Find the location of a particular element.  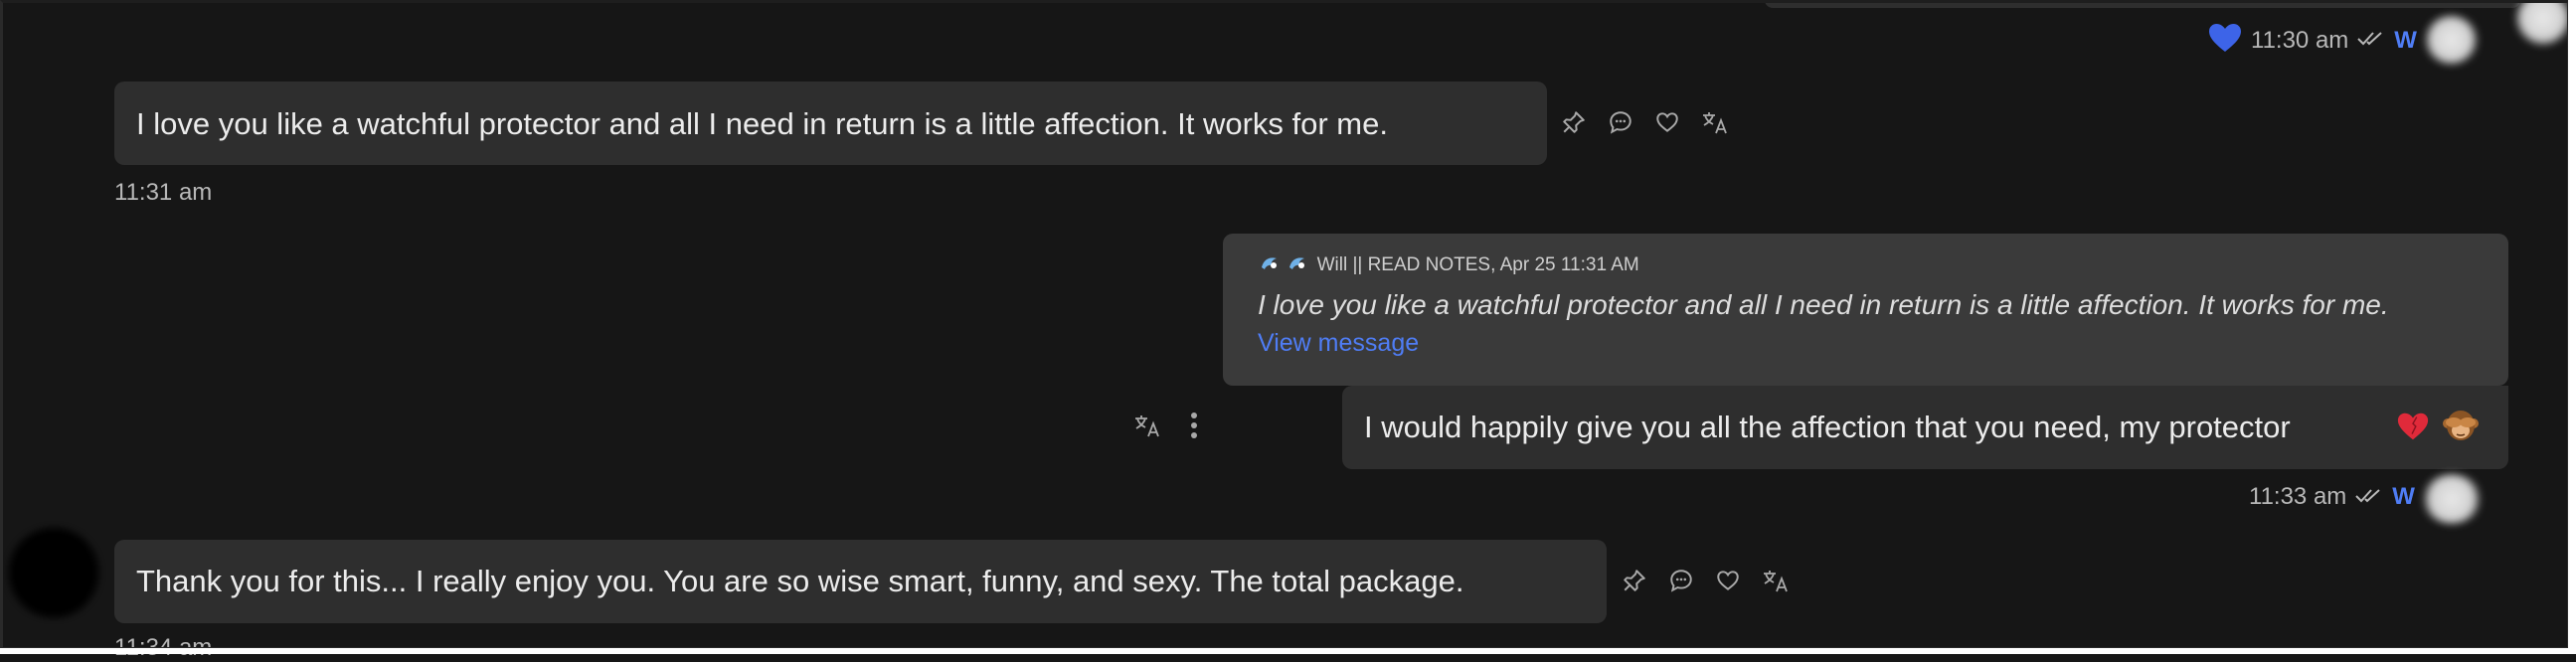

heart-emoji-icon is located at coordinates (2413, 429).